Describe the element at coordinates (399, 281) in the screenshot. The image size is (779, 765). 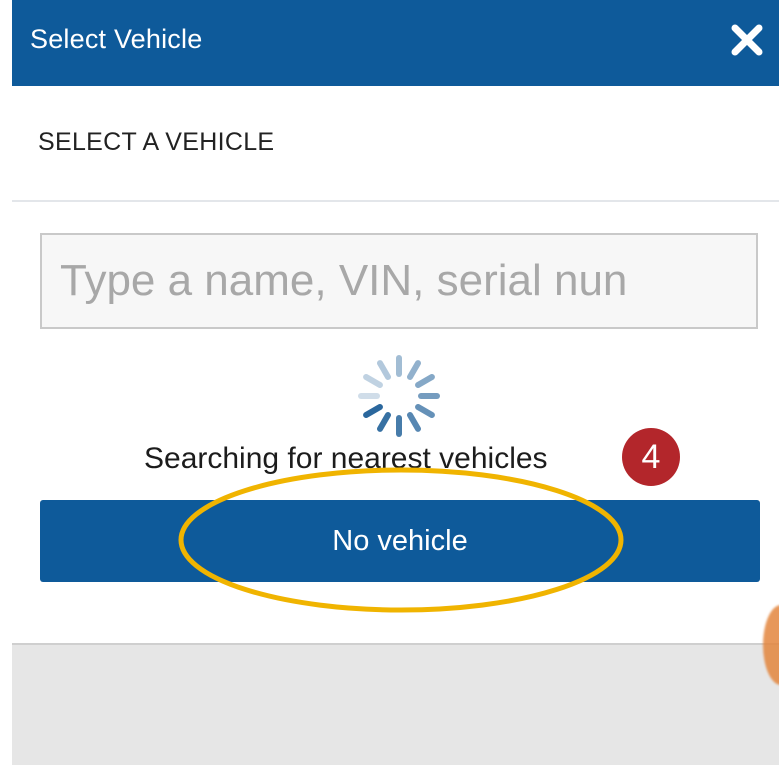
I see `vehicle-search-input` at that location.